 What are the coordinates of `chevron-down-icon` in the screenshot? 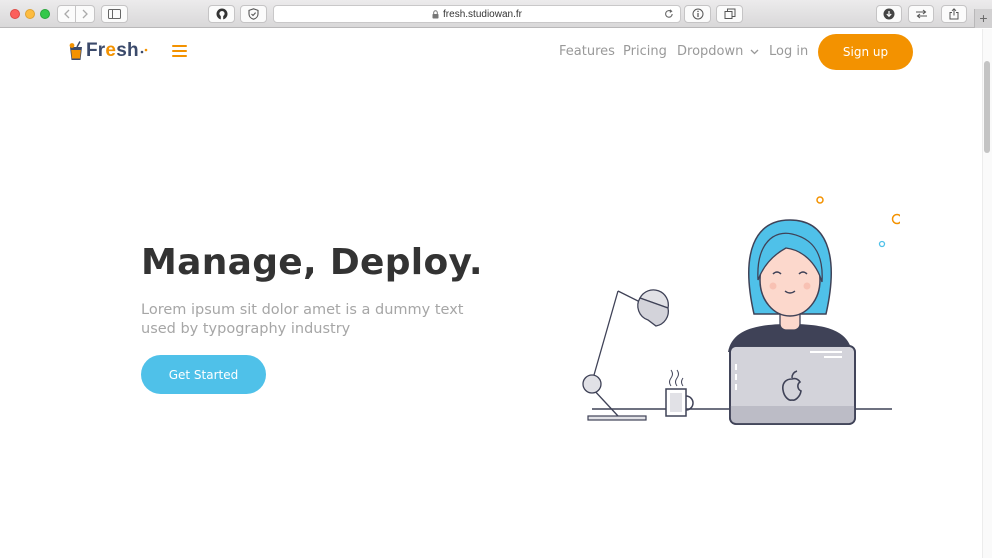 It's located at (754, 51).